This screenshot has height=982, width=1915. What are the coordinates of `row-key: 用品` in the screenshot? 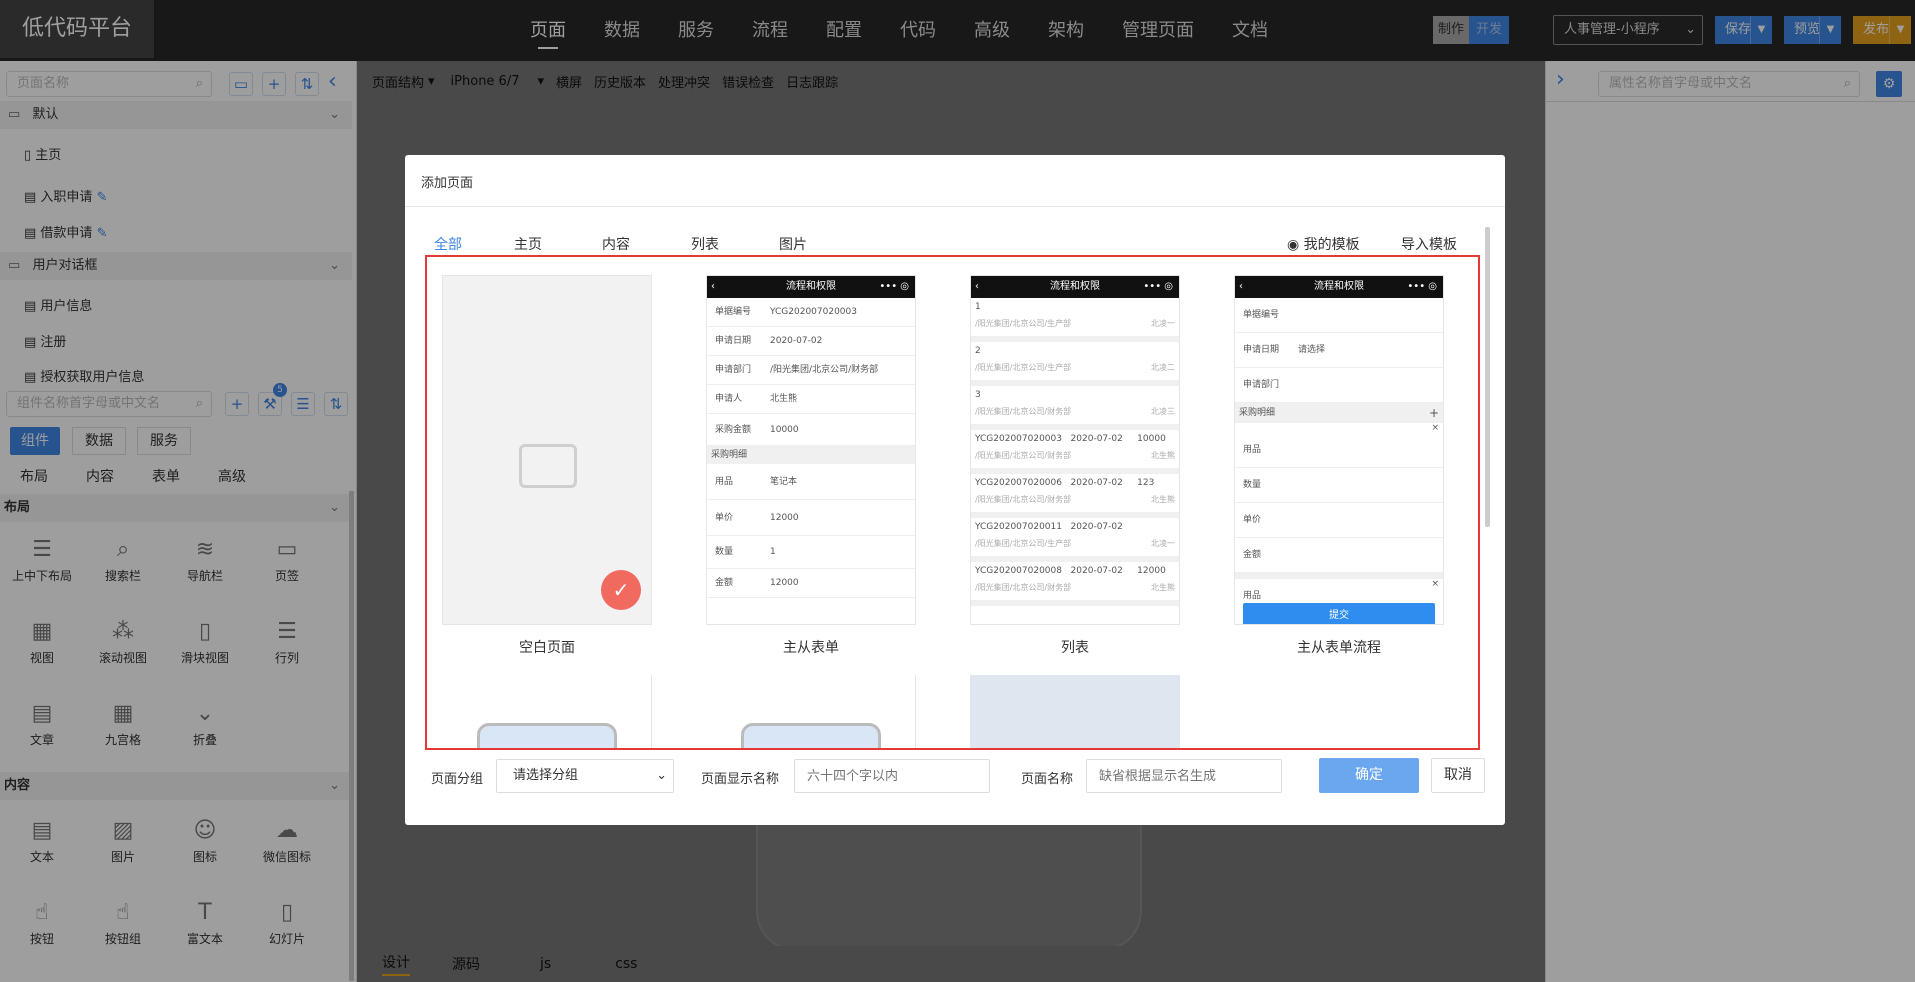 It's located at (724, 482).